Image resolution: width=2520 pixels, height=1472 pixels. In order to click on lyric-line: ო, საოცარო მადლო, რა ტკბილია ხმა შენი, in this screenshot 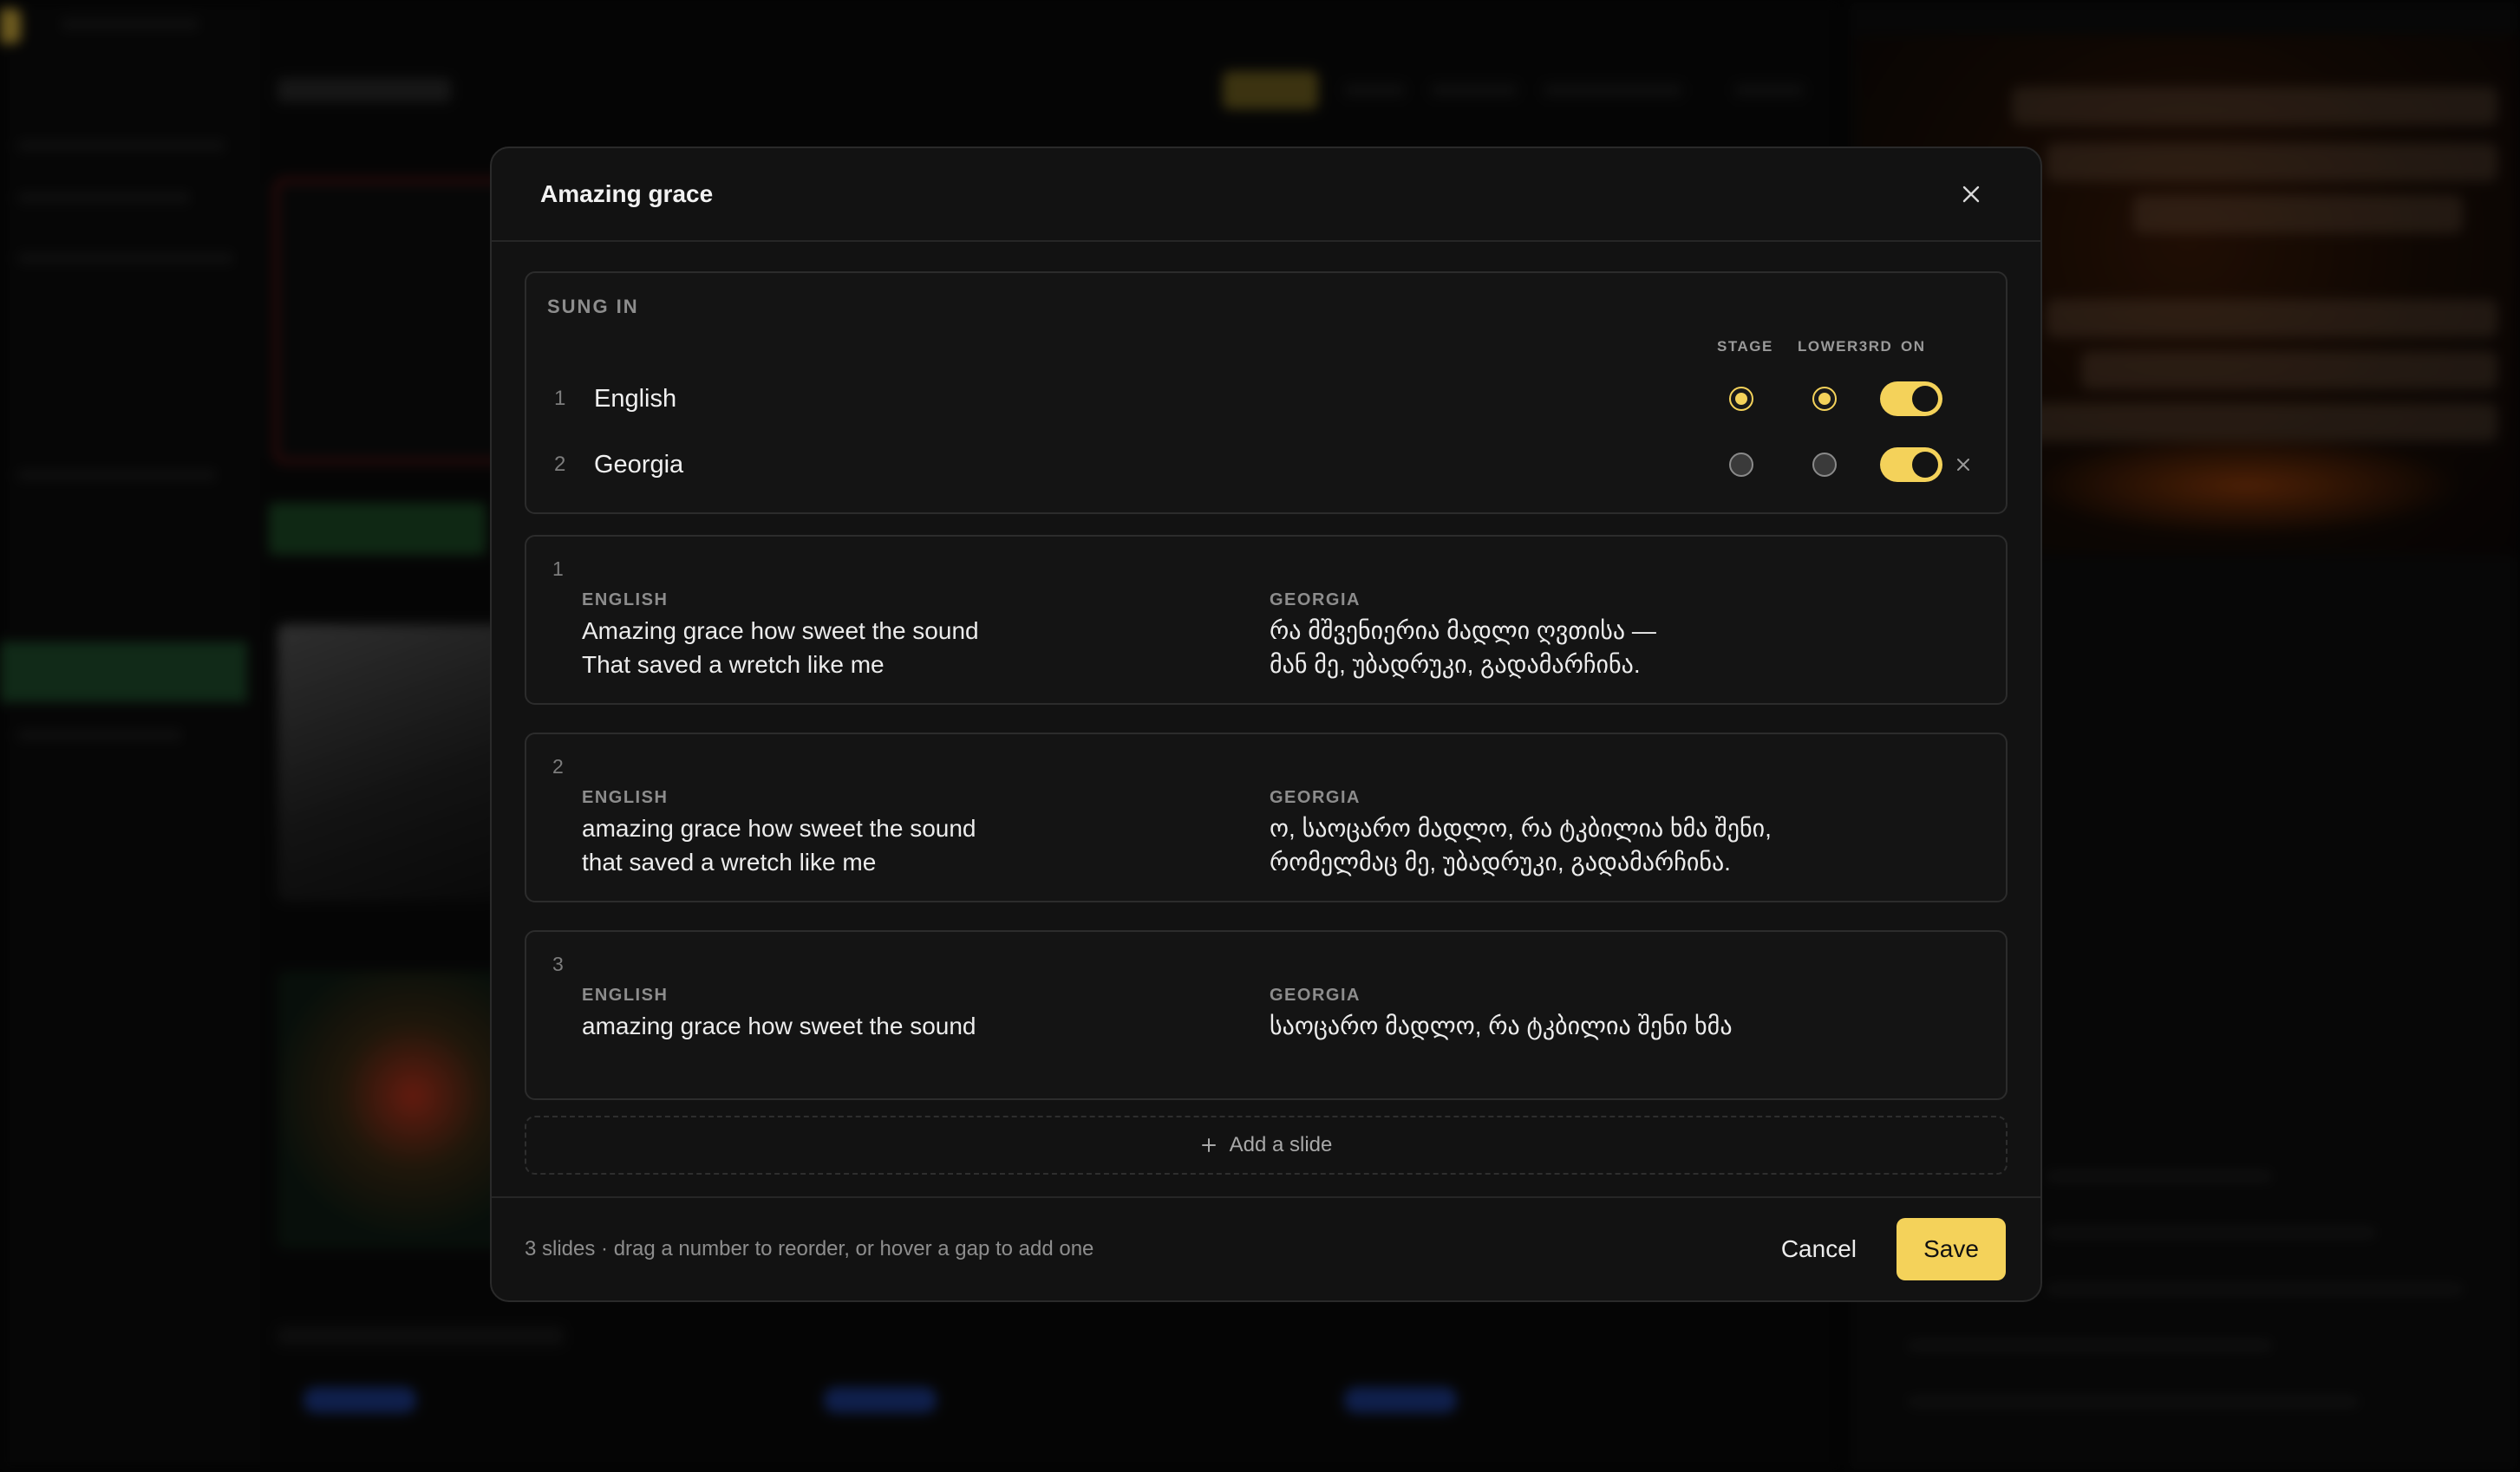, I will do `click(1521, 828)`.